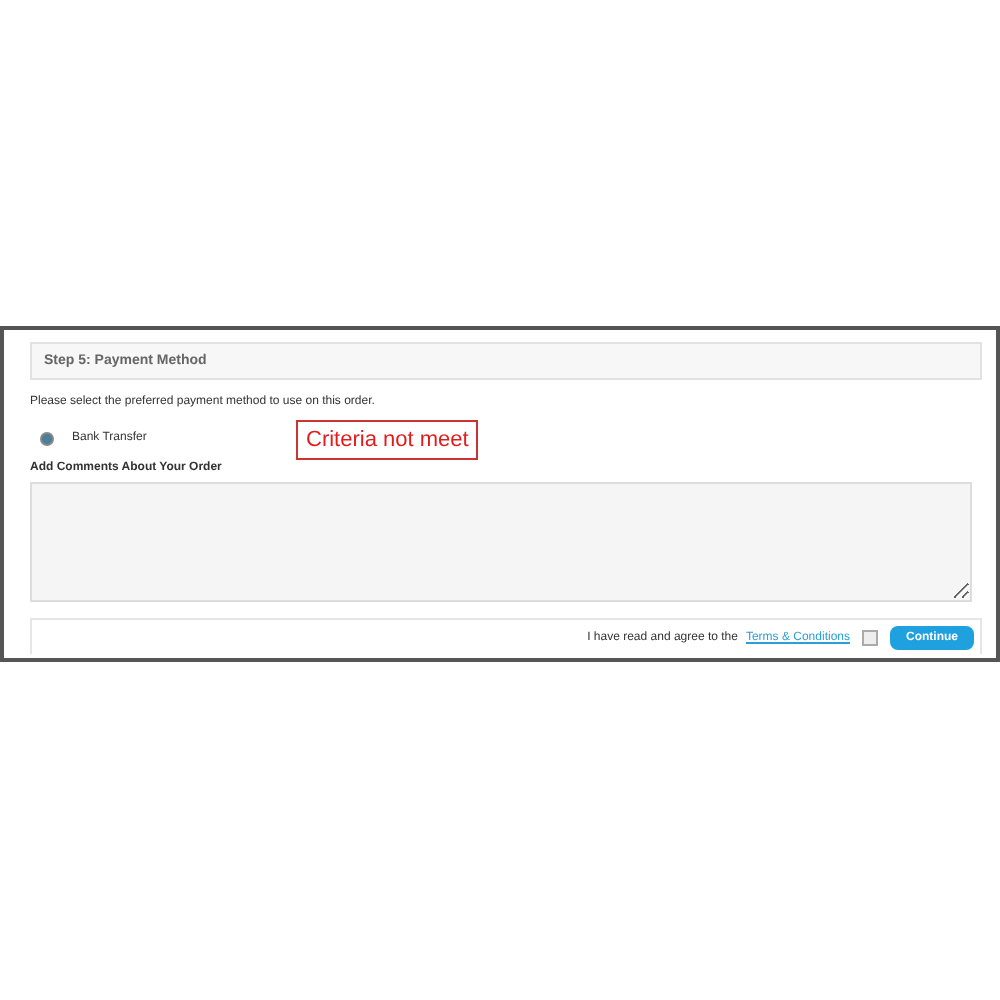 The height and width of the screenshot is (1000, 1000). What do you see at coordinates (47, 438) in the screenshot?
I see `radio-button` at bounding box center [47, 438].